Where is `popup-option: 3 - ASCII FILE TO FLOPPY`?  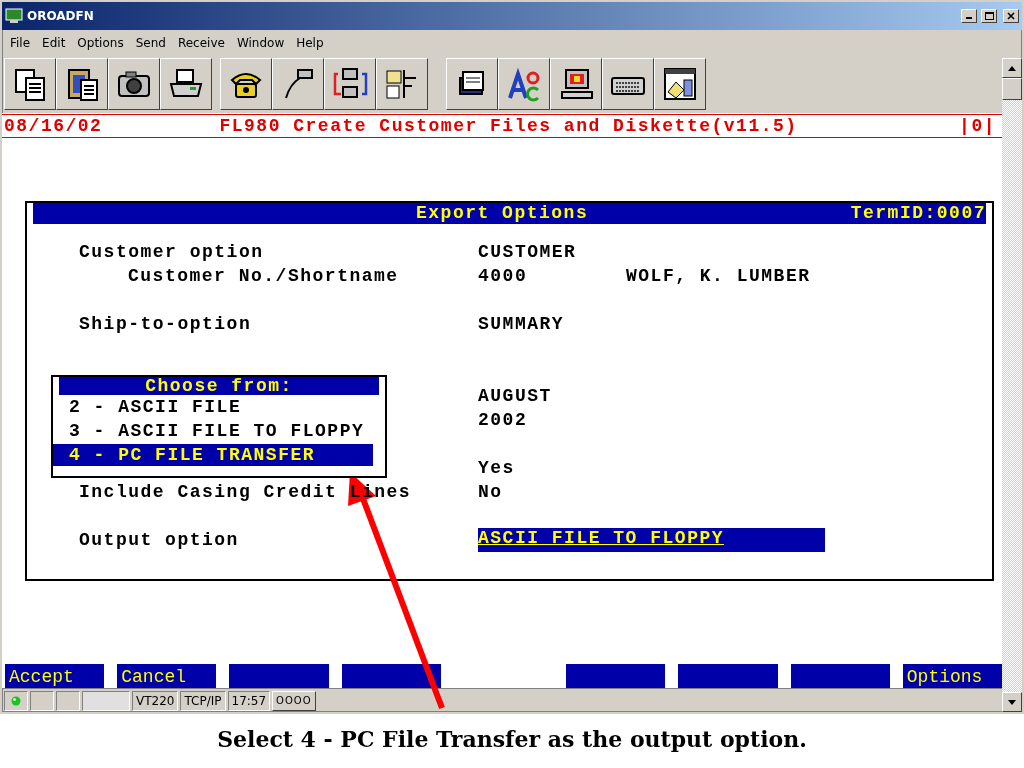 popup-option: 3 - ASCII FILE TO FLOPPY is located at coordinates (213, 431).